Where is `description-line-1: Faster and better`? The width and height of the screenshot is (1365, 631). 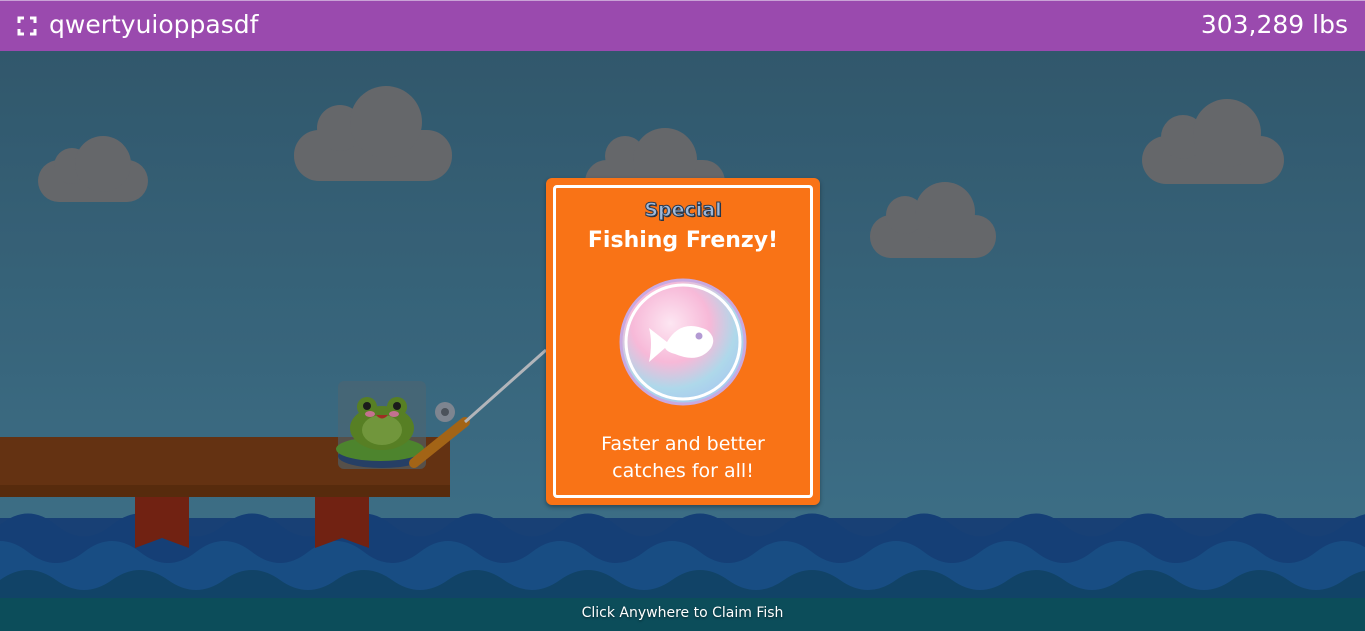 description-line-1: Faster and better is located at coordinates (683, 444).